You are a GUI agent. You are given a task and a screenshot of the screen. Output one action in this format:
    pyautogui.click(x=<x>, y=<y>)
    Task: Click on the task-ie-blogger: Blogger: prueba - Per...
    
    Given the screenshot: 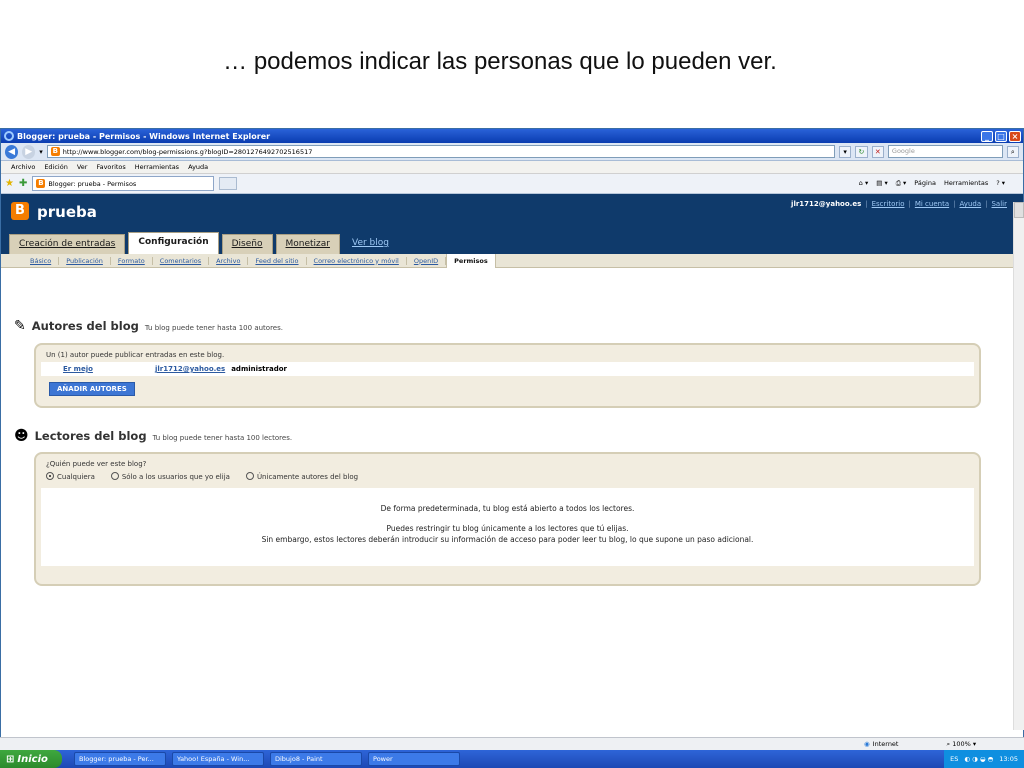 What is the action you would take?
    pyautogui.click(x=120, y=759)
    